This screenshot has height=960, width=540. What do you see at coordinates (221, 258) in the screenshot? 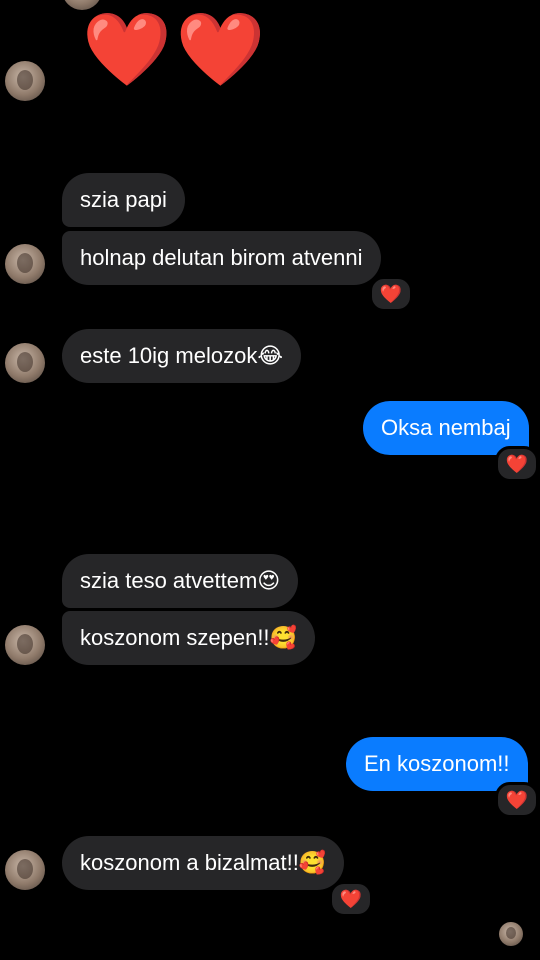
I see `message-bubble-incoming: holnap delutan birom atvenni` at bounding box center [221, 258].